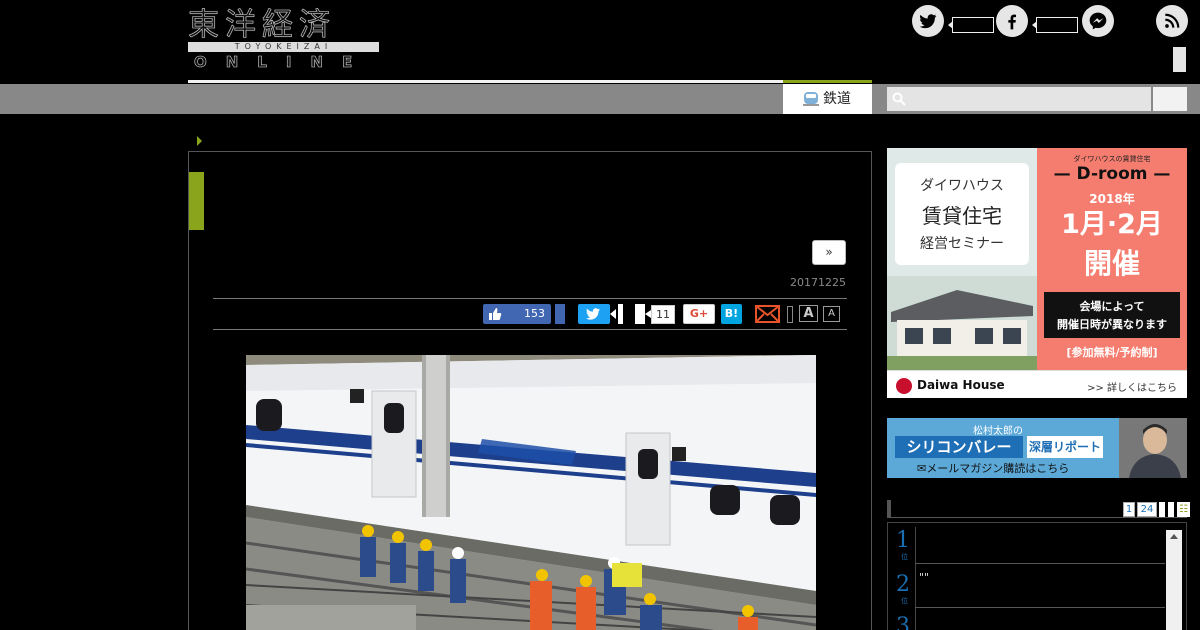  What do you see at coordinates (731, 314) in the screenshot?
I see `hatena-bookmark-button: B!` at bounding box center [731, 314].